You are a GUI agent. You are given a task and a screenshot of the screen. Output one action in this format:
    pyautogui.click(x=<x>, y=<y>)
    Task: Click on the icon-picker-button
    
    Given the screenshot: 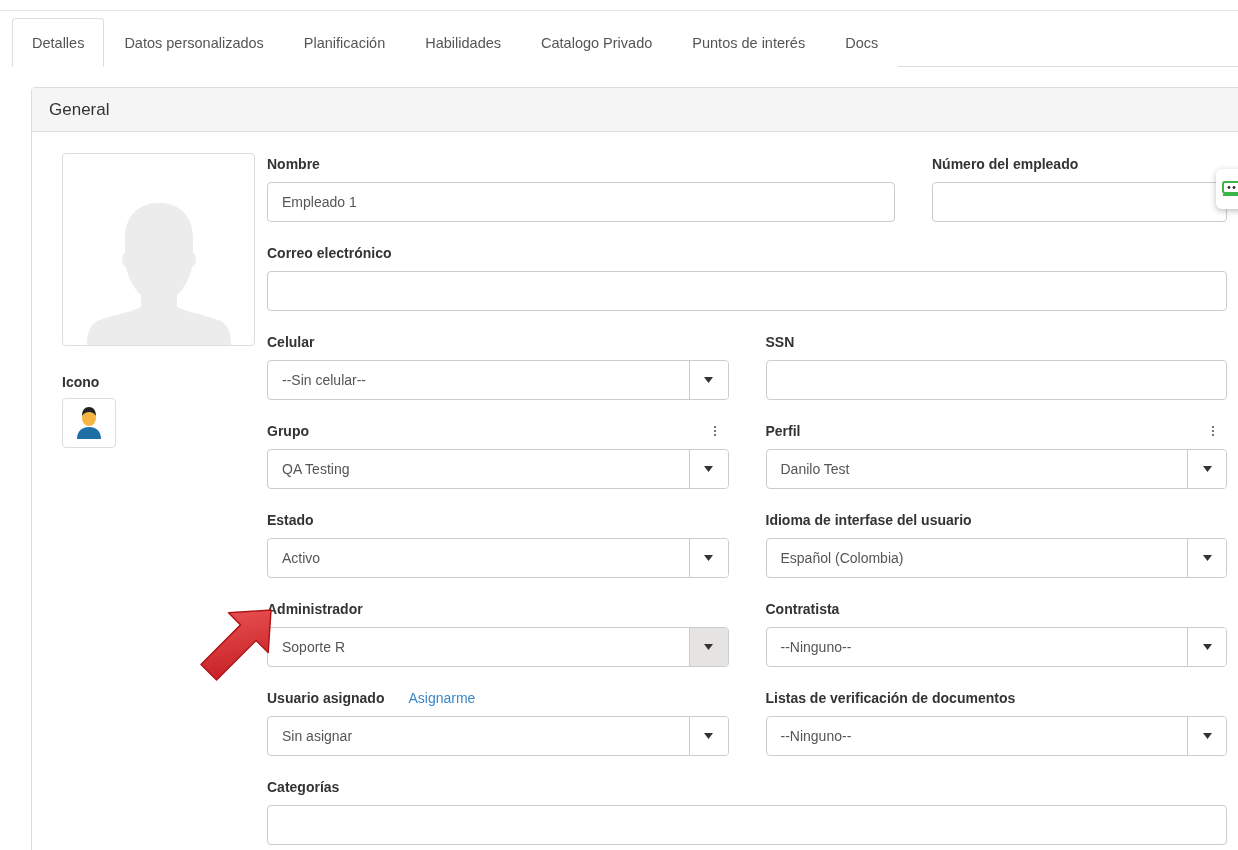 What is the action you would take?
    pyautogui.click(x=89, y=423)
    